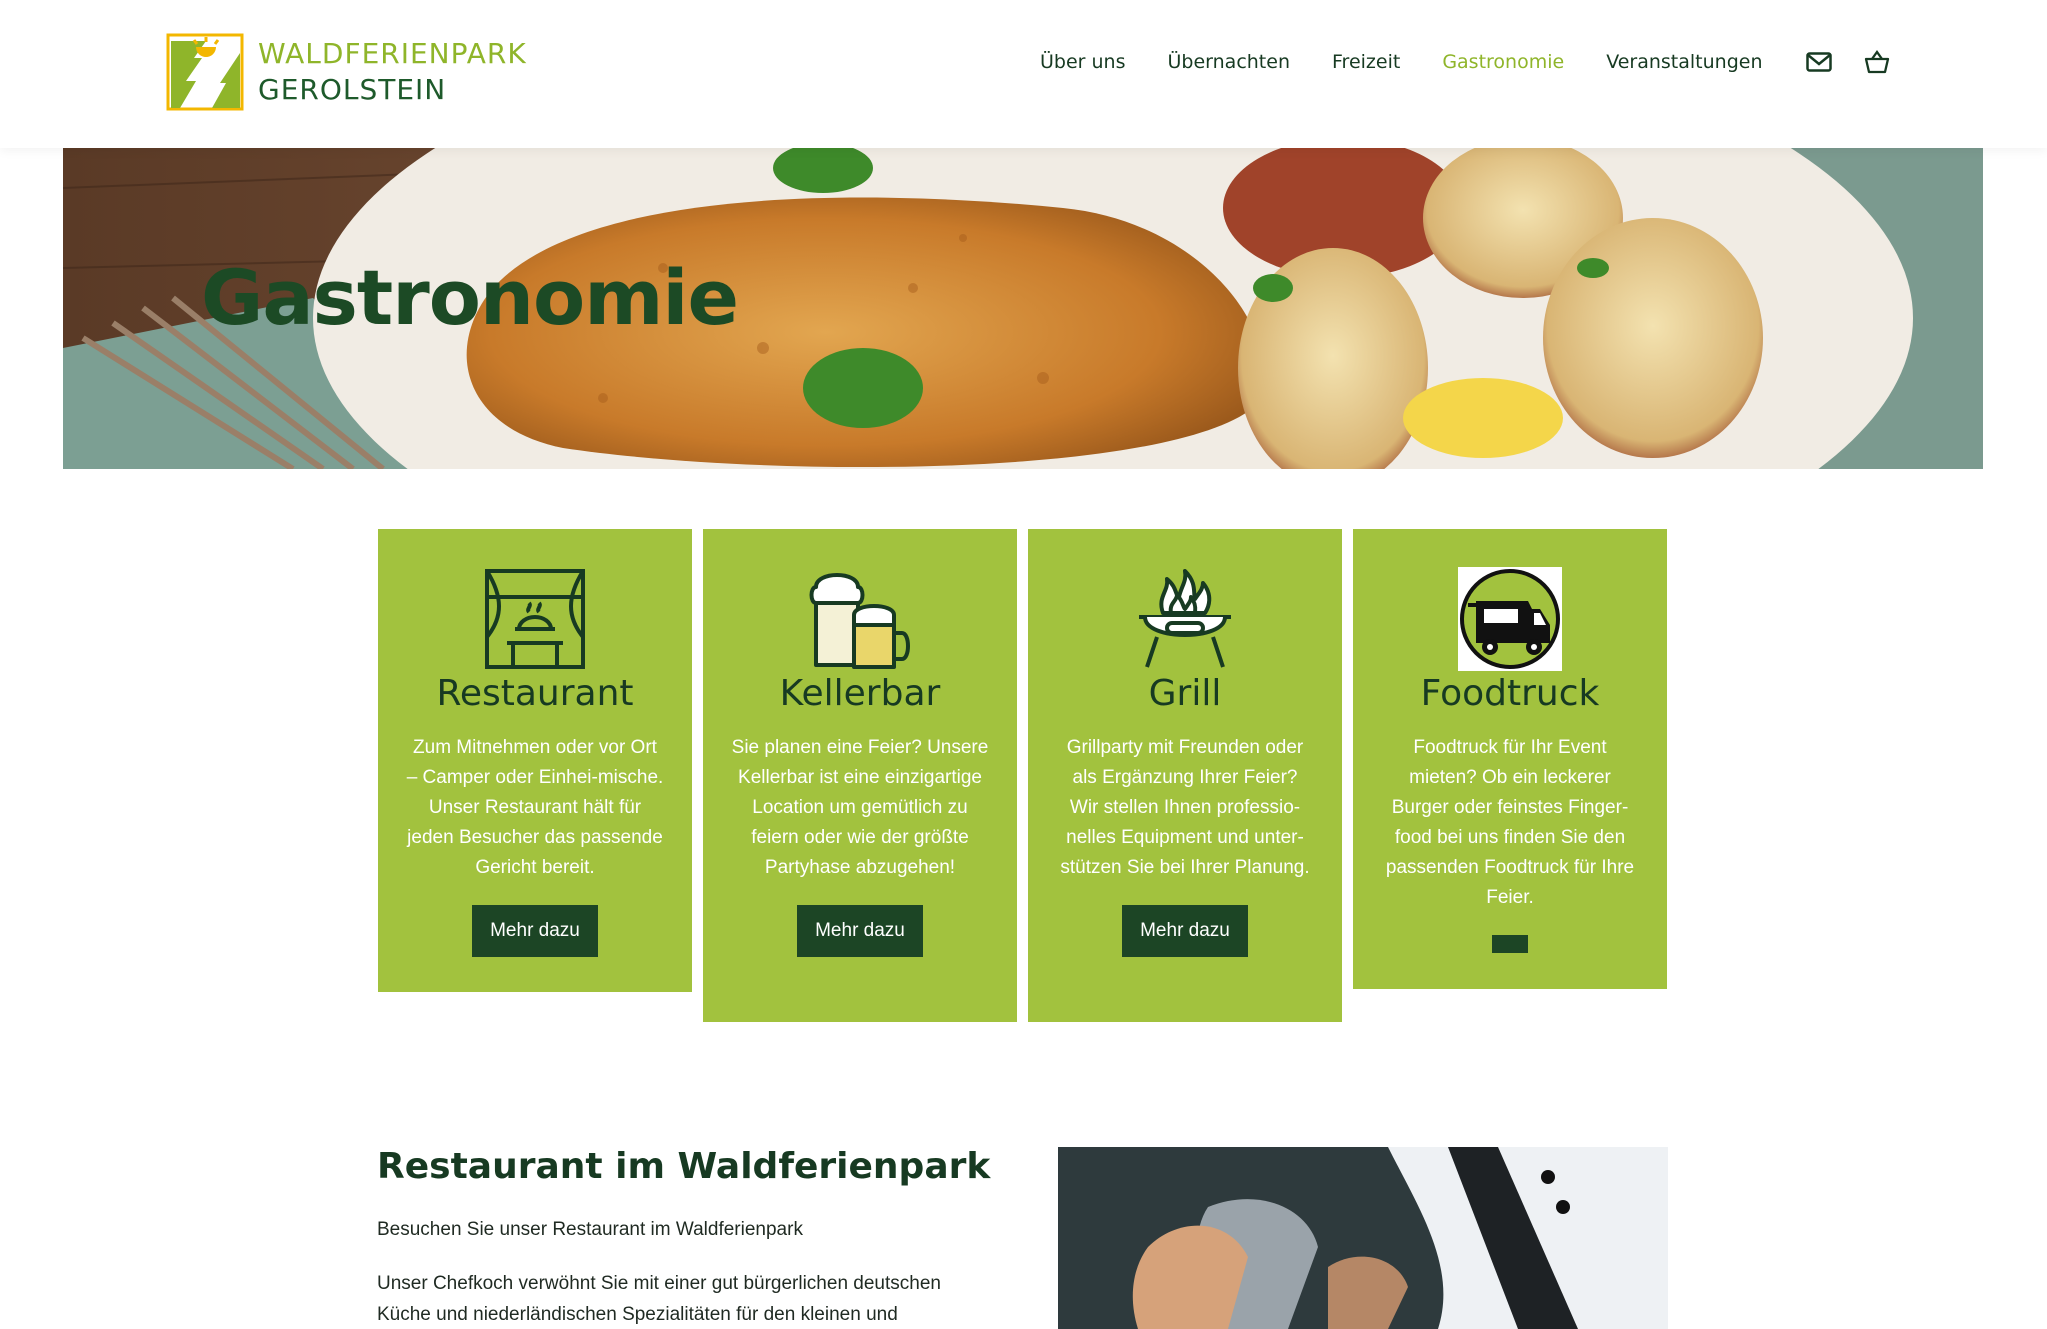  I want to click on card-title: Foodtruck, so click(1510, 693).